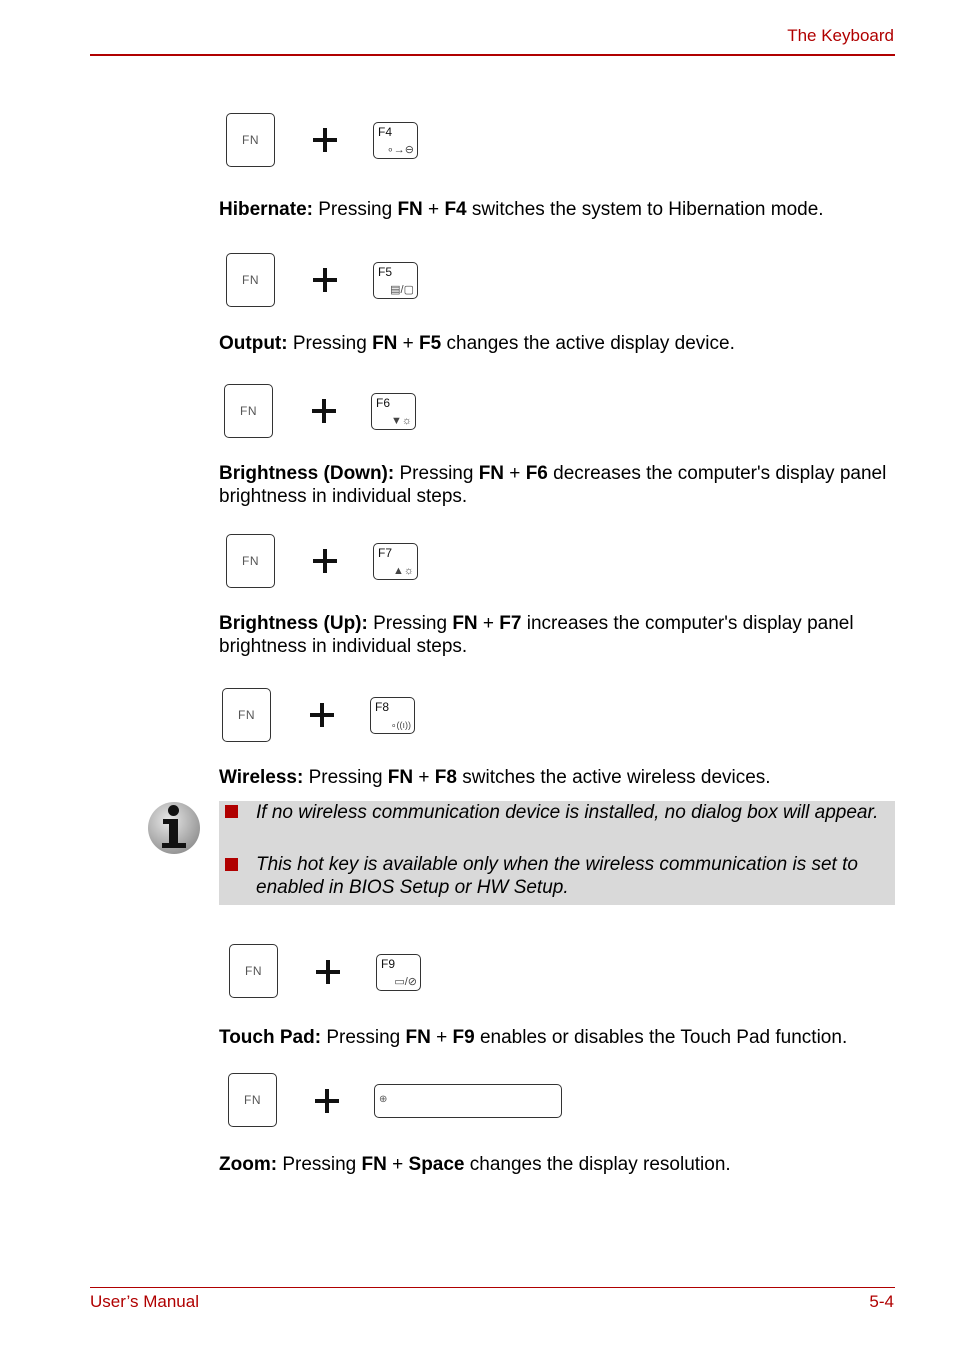 Image resolution: width=954 pixels, height=1352 pixels. I want to click on text: switches the system to Hibernation mode., so click(645, 209).